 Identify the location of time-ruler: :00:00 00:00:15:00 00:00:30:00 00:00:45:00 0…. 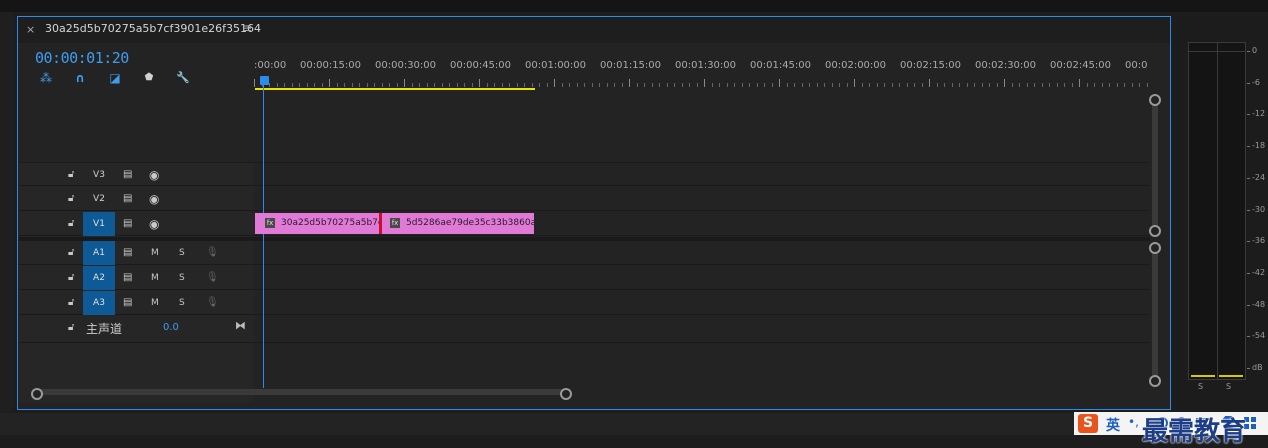
(702, 67).